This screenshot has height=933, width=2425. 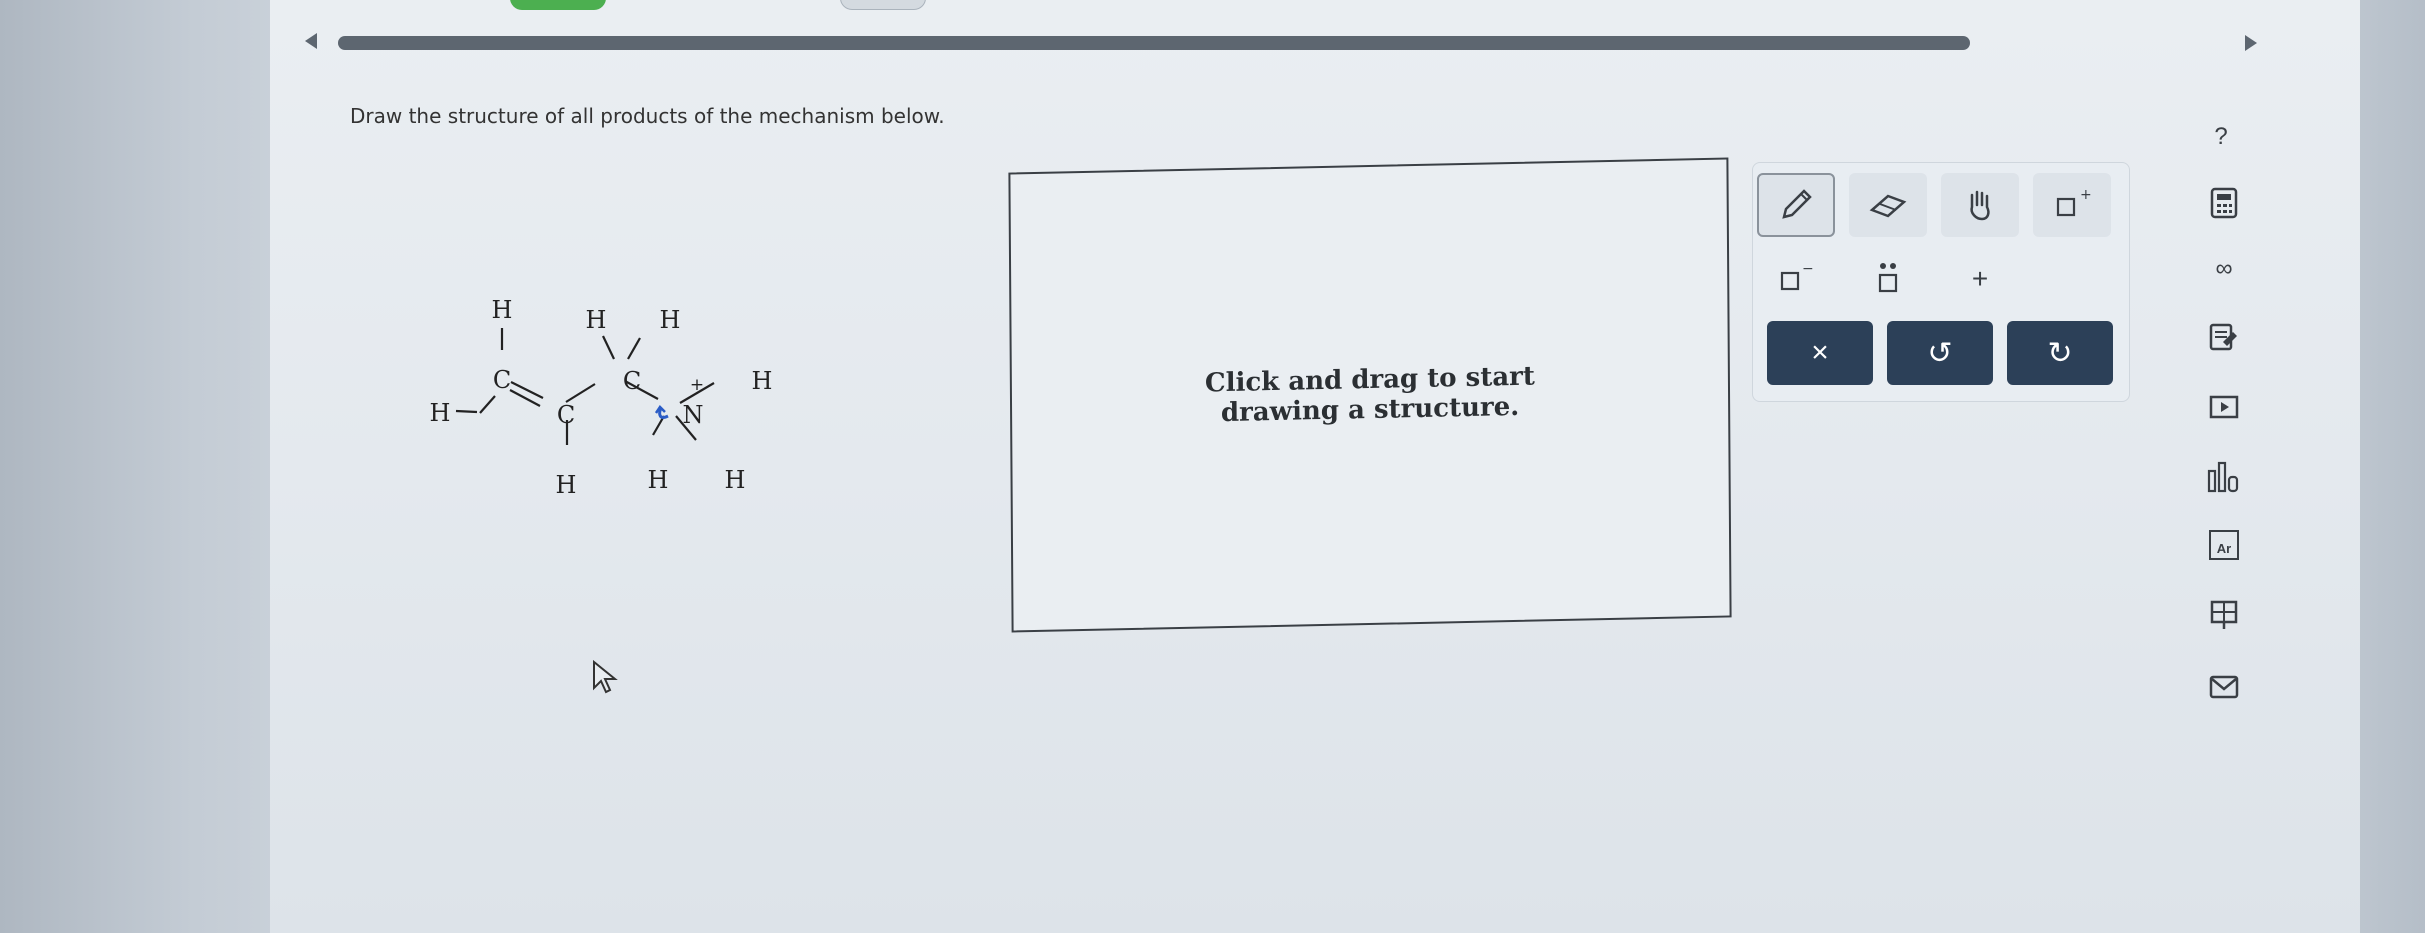 I want to click on pencil-icon, so click(x=1797, y=204).